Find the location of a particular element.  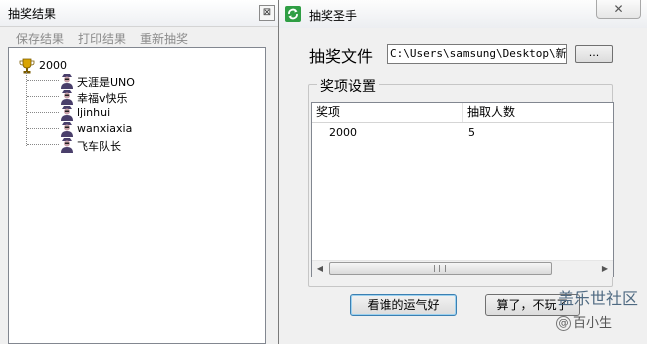

tree-node-label: 天涯是UNO is located at coordinates (106, 82).